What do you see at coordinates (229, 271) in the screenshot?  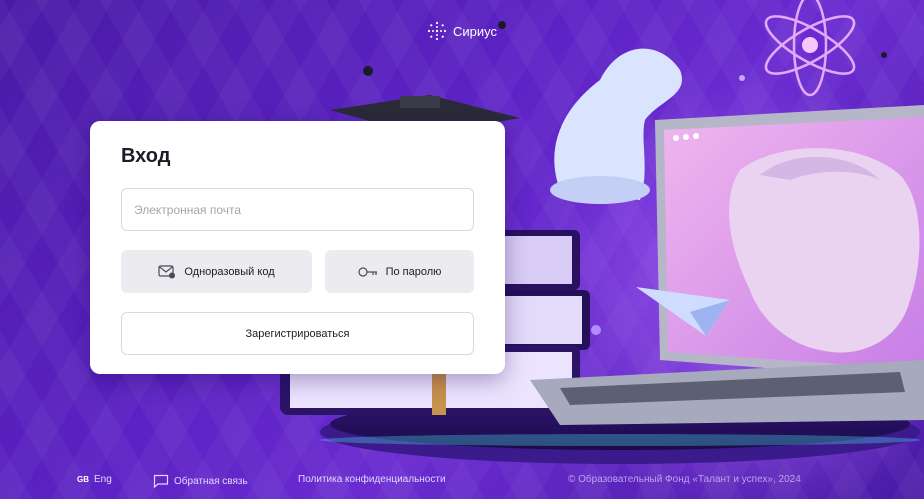 I see `one-time-code-label: Одноразовый код` at bounding box center [229, 271].